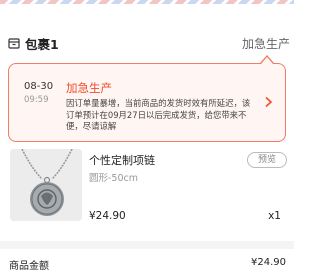  Describe the element at coordinates (267, 160) in the screenshot. I see `preview-button: 预览` at that location.